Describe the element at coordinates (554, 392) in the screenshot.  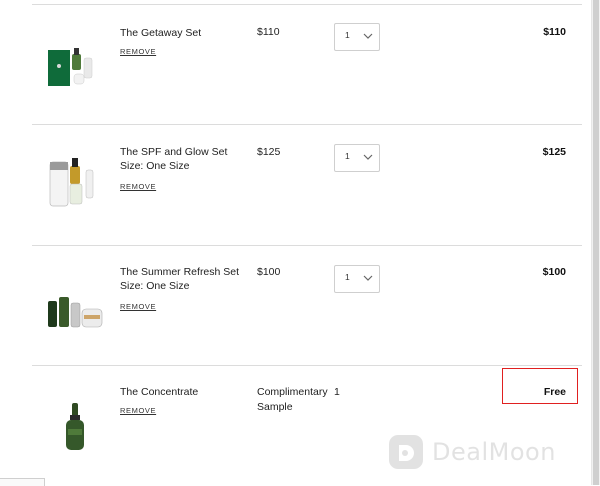
I see `line-total: Free` at that location.